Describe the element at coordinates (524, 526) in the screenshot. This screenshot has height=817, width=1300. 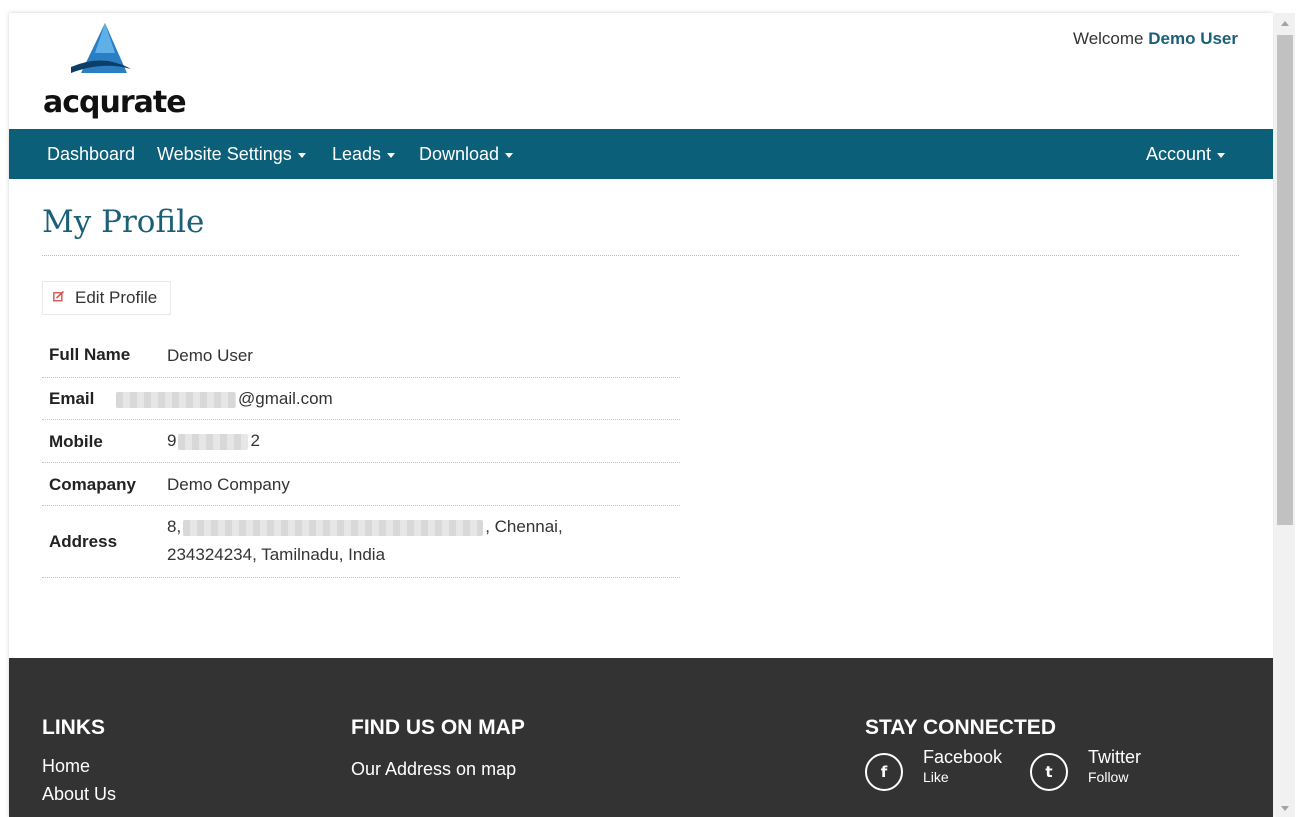
I see `address-line1-end: , Chennai,` at that location.